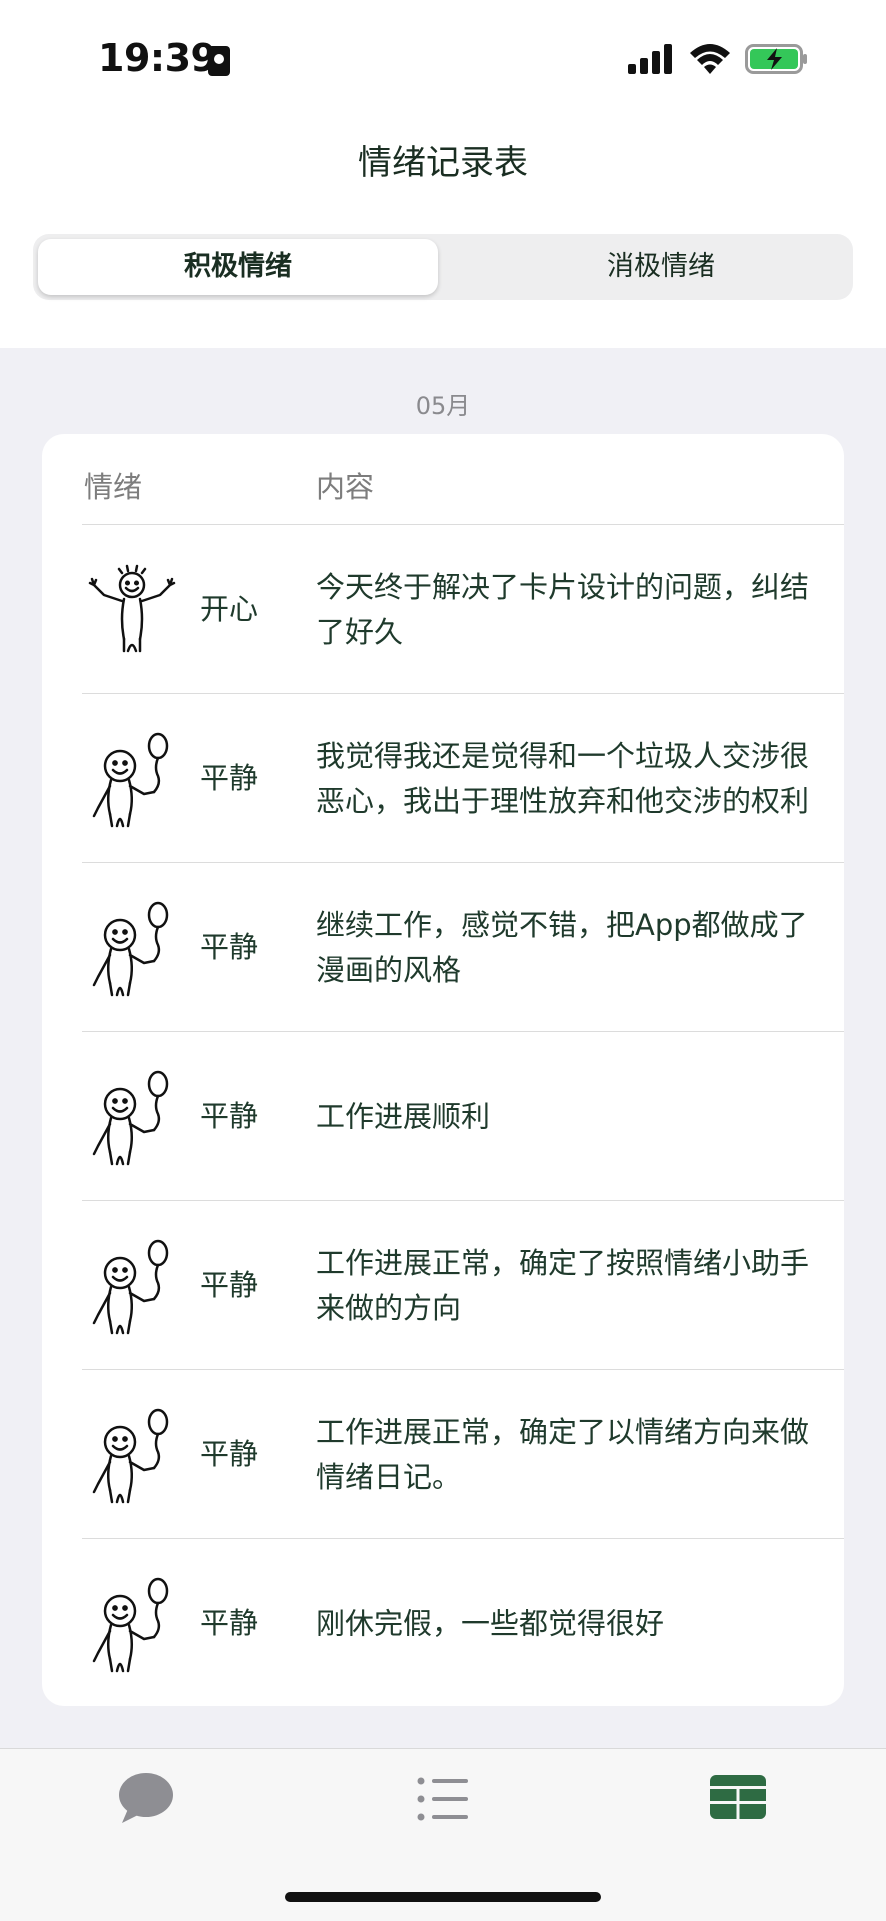  Describe the element at coordinates (219, 61) in the screenshot. I see `sim-card-icon` at that location.